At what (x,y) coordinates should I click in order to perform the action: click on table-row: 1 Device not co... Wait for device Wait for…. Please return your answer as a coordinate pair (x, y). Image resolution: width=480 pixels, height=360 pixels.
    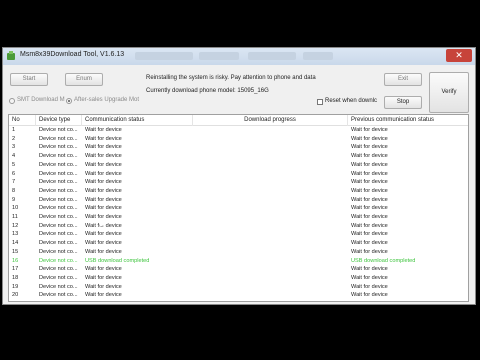
    Looking at the image, I should click on (238, 130).